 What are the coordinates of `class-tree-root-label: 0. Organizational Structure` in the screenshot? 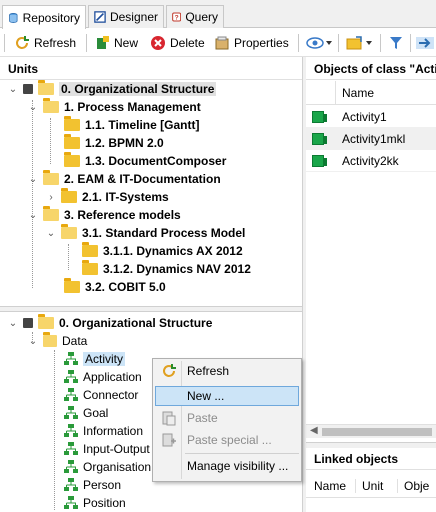 It's located at (136, 323).